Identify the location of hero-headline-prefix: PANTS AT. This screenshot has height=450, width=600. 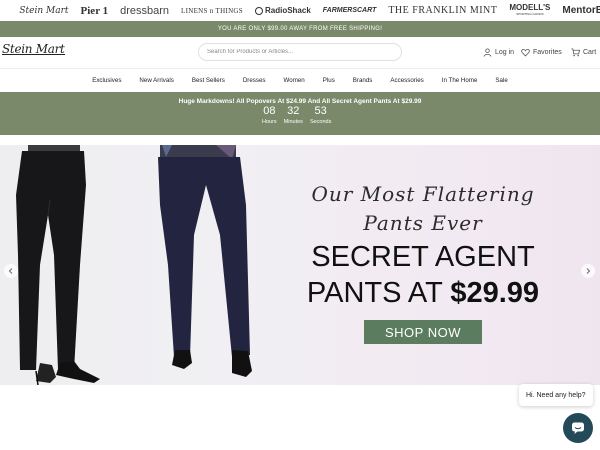
(378, 293).